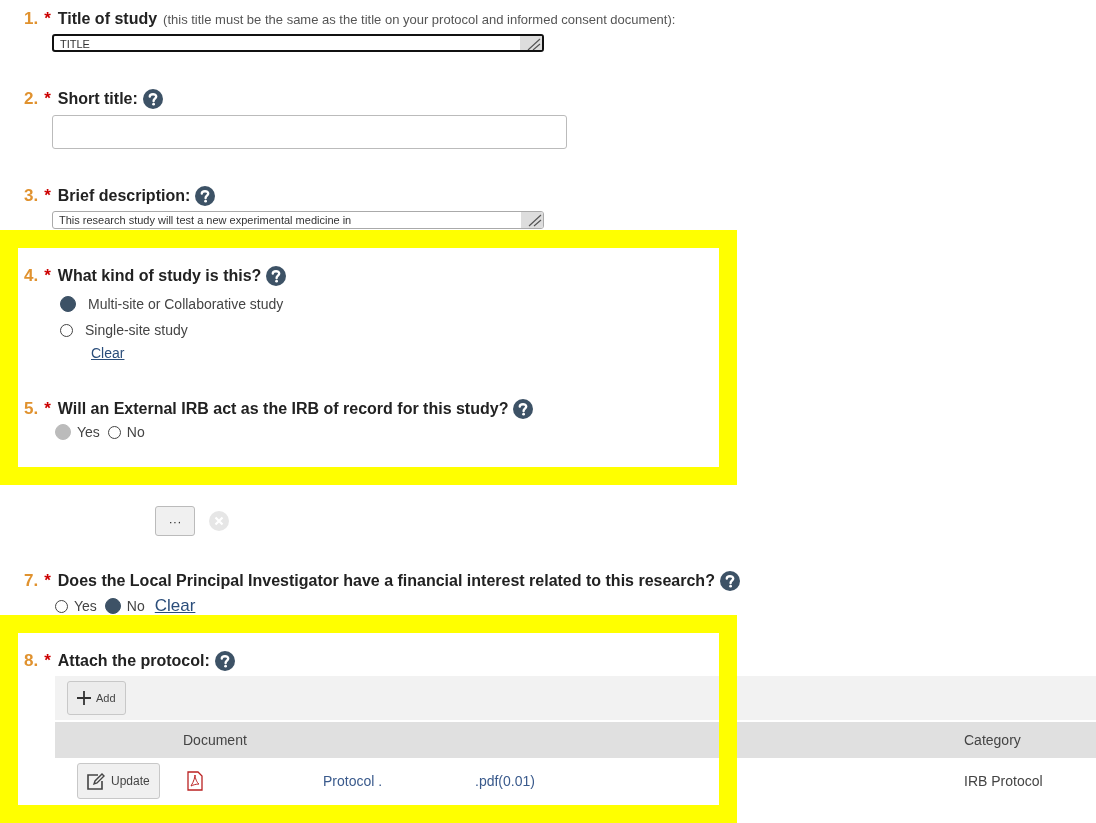 Image resolution: width=1096 pixels, height=823 pixels. What do you see at coordinates (215, 740) in the screenshot?
I see `column-header: Document` at bounding box center [215, 740].